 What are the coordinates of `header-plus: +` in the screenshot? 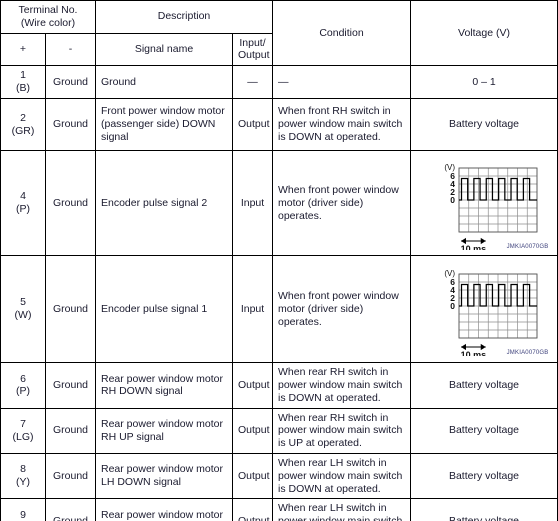 It's located at (23, 49).